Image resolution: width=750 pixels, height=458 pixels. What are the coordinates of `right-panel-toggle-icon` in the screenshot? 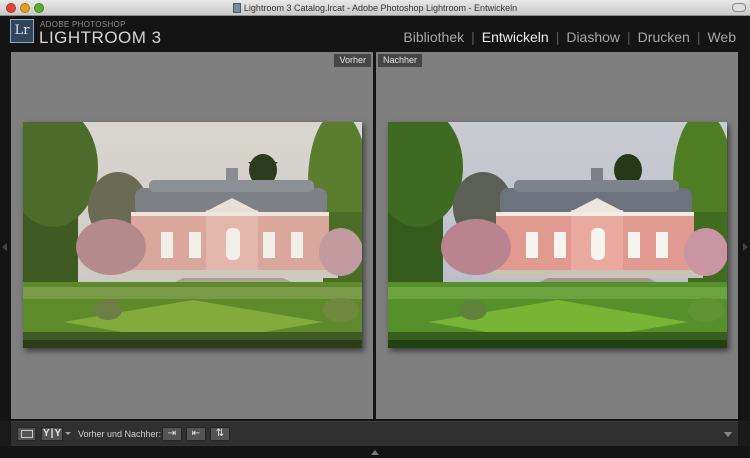 It's located at (745, 247).